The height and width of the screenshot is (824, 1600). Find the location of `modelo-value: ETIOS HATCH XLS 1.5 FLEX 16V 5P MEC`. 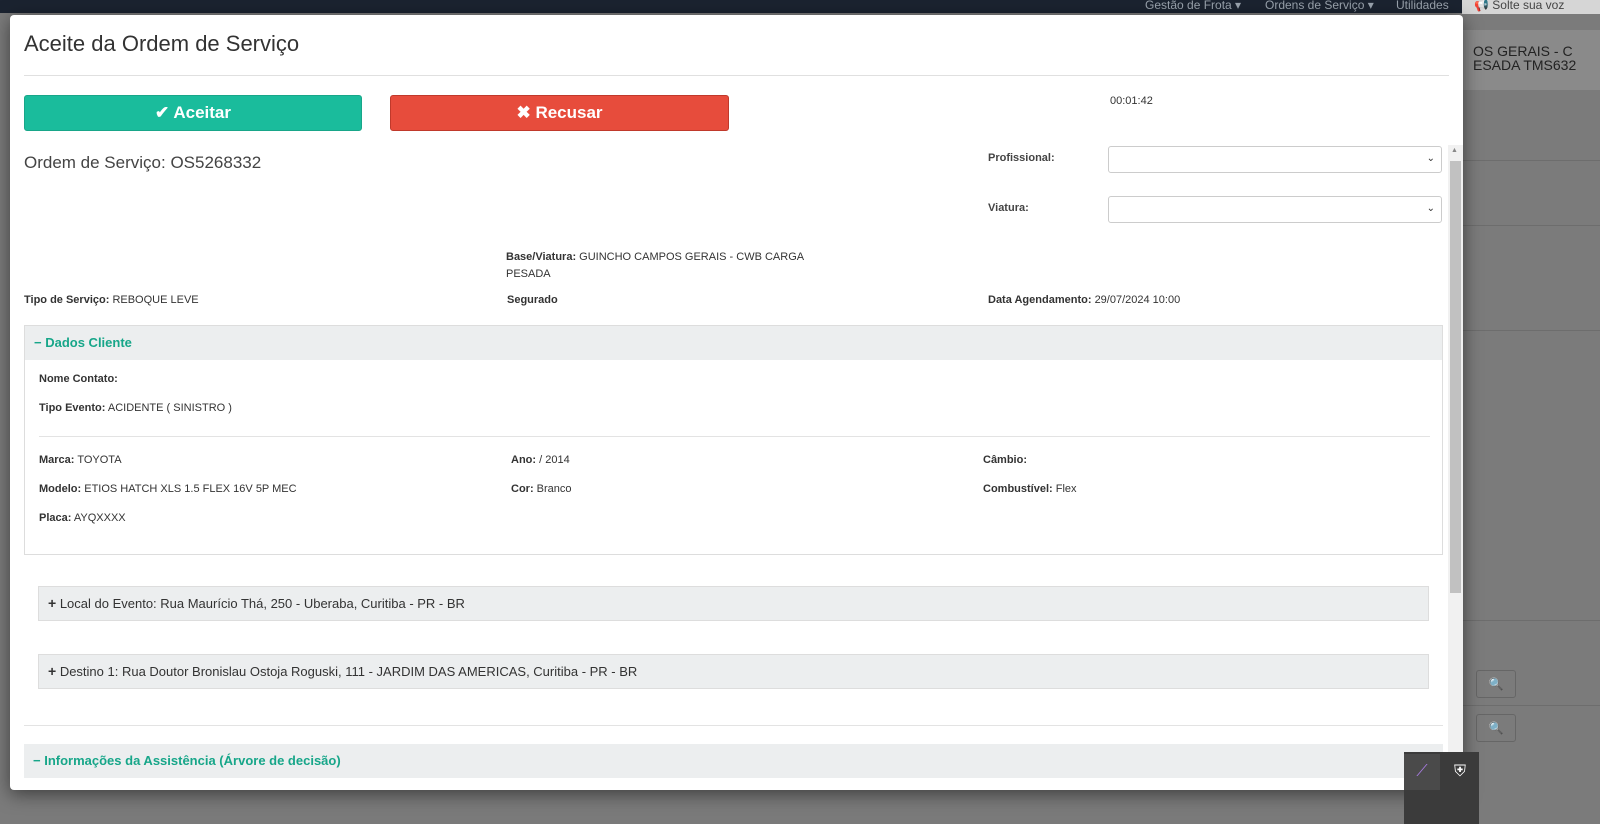

modelo-value: ETIOS HATCH XLS 1.5 FLEX 16V 5P MEC is located at coordinates (190, 489).